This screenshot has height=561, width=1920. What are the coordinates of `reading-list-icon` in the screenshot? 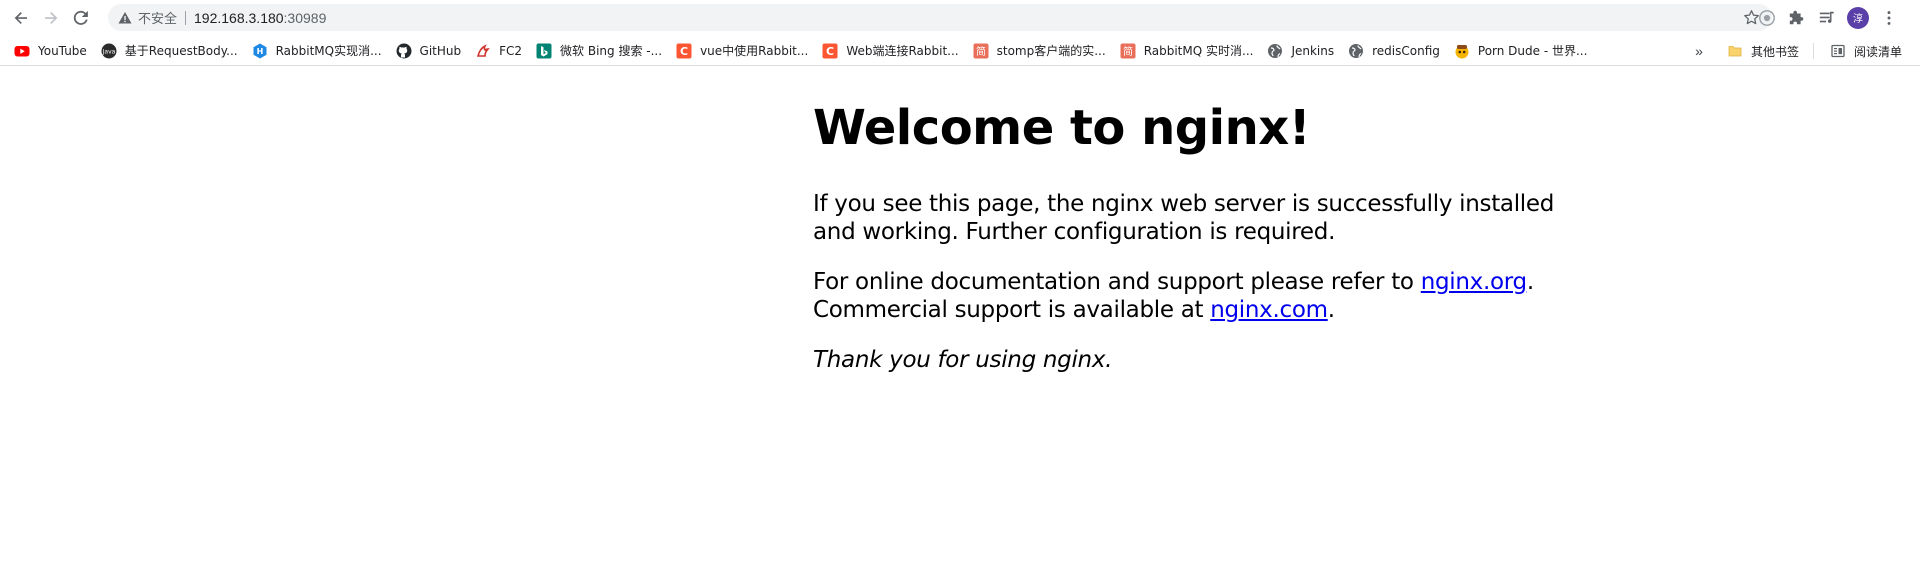 It's located at (1838, 51).